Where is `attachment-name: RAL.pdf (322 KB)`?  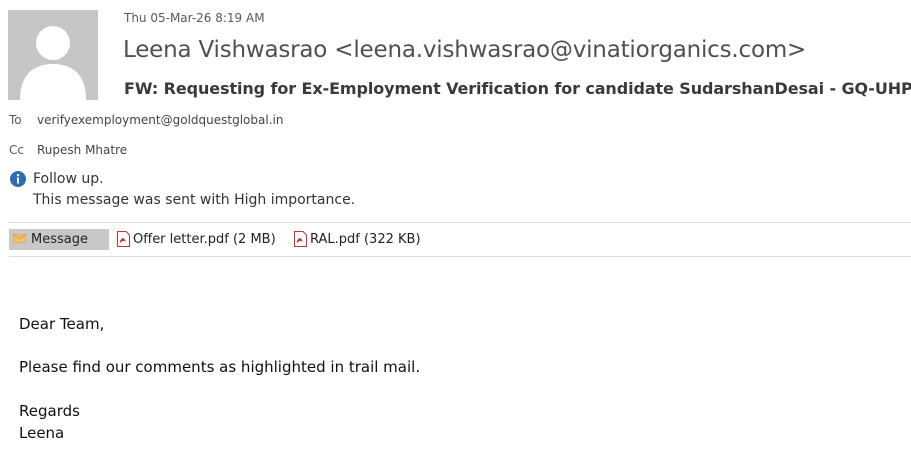 attachment-name: RAL.pdf (322 KB) is located at coordinates (365, 239).